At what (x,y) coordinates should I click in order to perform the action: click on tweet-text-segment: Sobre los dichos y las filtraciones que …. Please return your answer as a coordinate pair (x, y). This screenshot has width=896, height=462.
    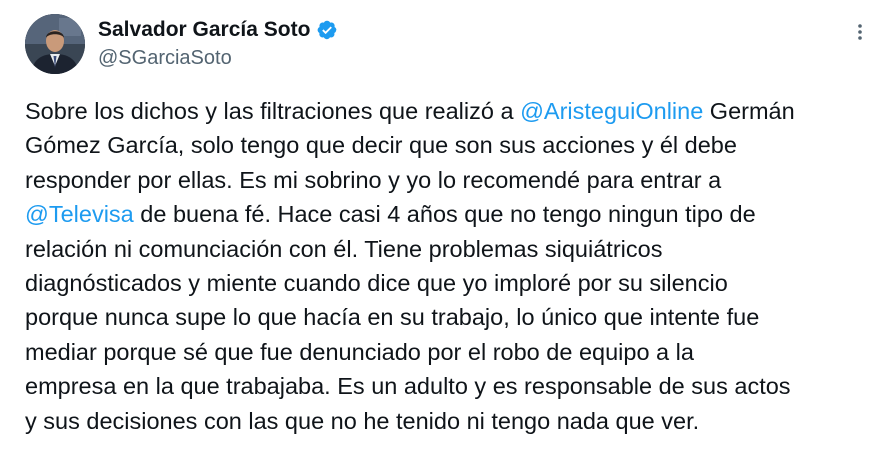
    Looking at the image, I should click on (273, 111).